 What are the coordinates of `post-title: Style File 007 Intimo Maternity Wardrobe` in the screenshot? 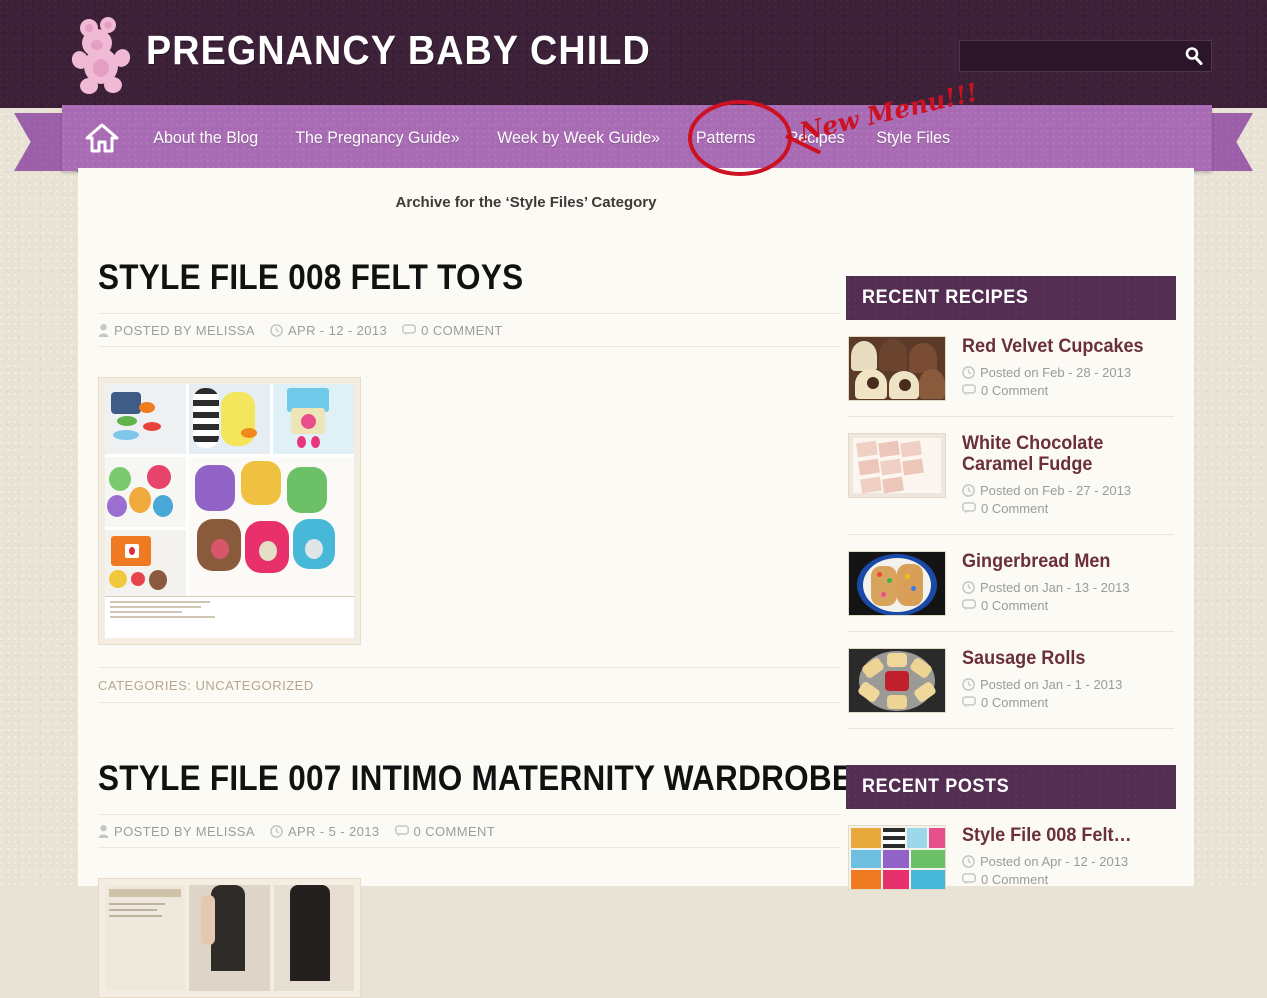 It's located at (475, 779).